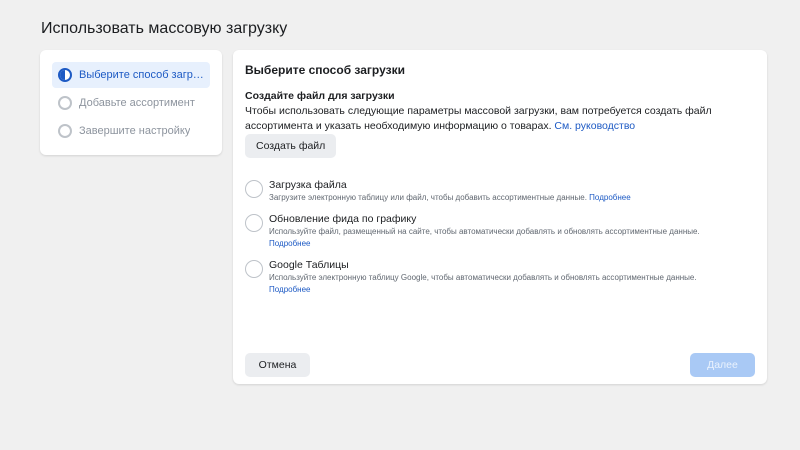 Image resolution: width=800 pixels, height=450 pixels. I want to click on step-label: Добавьте ассортимент, so click(137, 103).